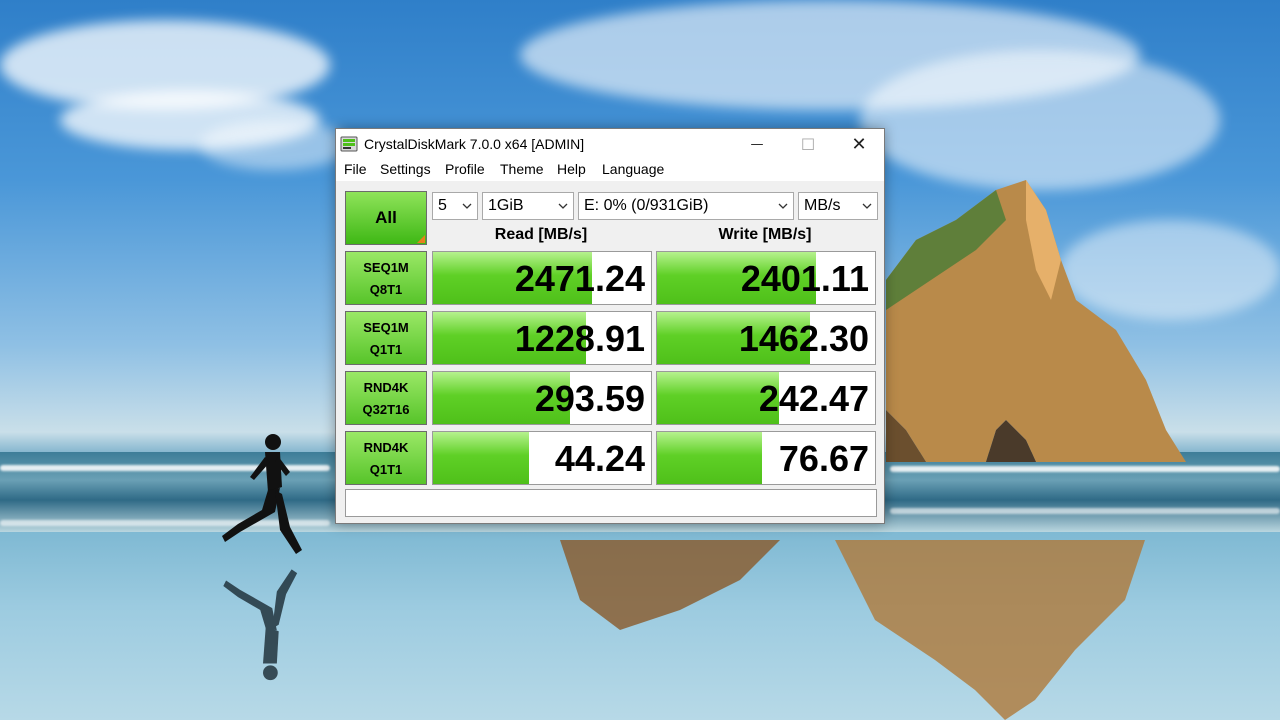 This screenshot has width=1280, height=720. I want to click on write-value: 76.67, so click(823, 458).